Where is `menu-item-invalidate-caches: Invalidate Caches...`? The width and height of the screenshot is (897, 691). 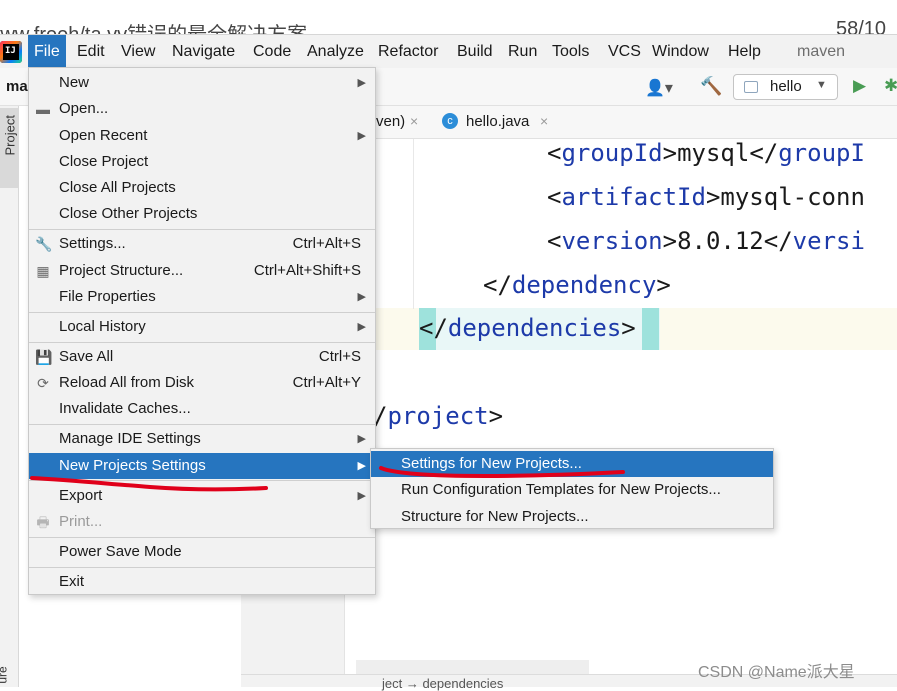 menu-item-invalidate-caches: Invalidate Caches... is located at coordinates (202, 409).